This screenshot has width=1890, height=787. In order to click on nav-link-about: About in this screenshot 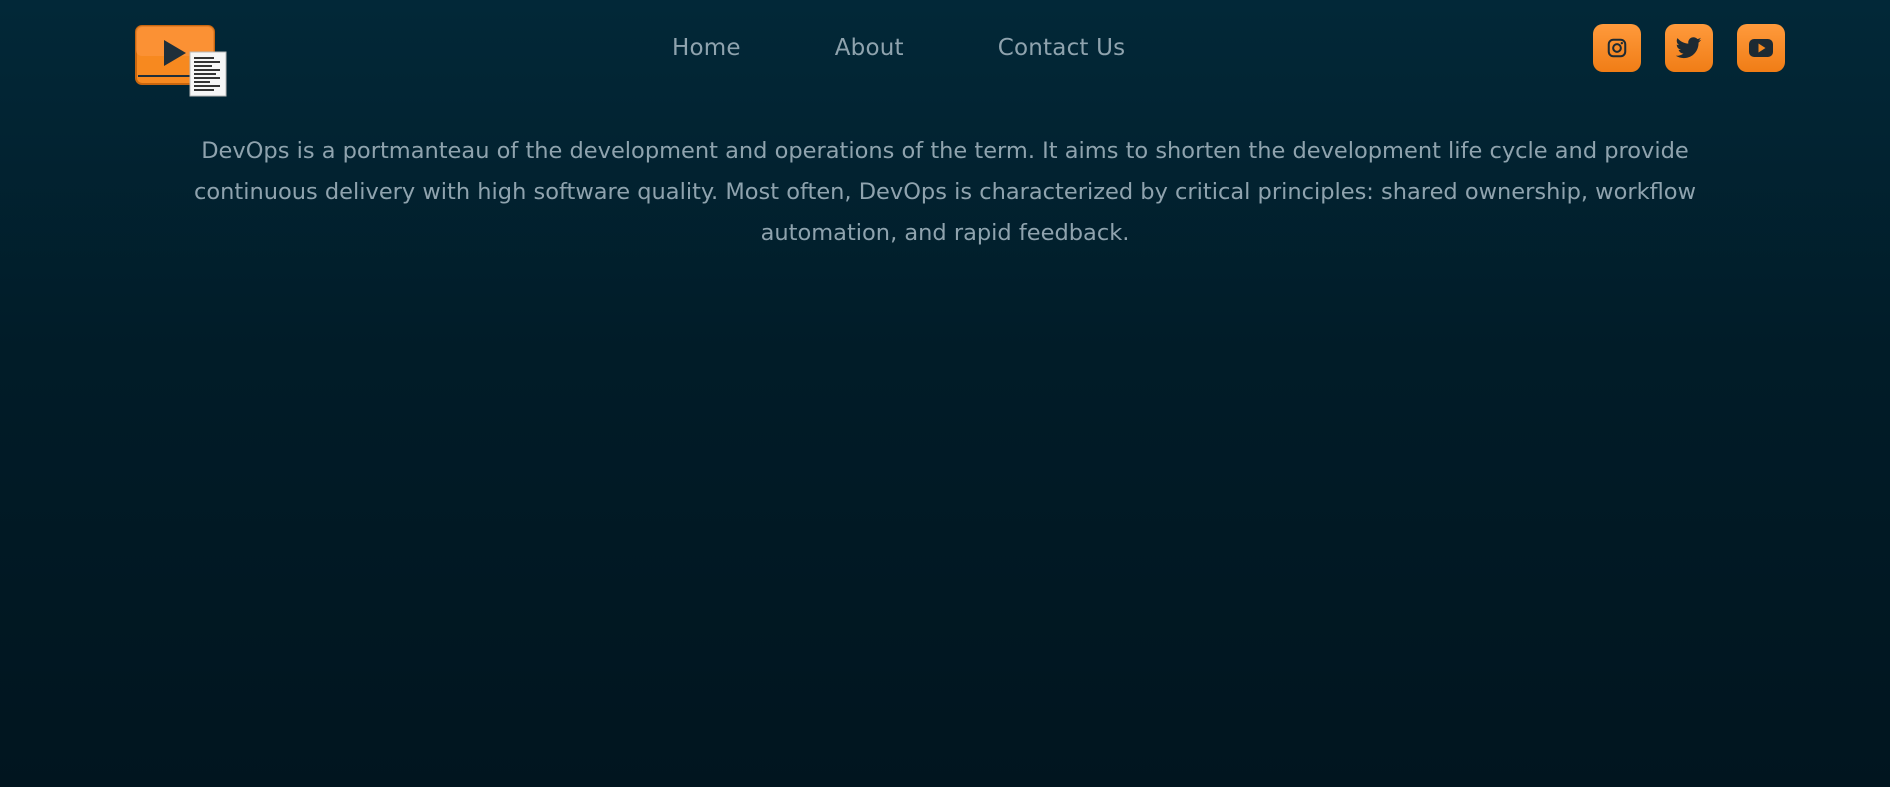, I will do `click(869, 48)`.